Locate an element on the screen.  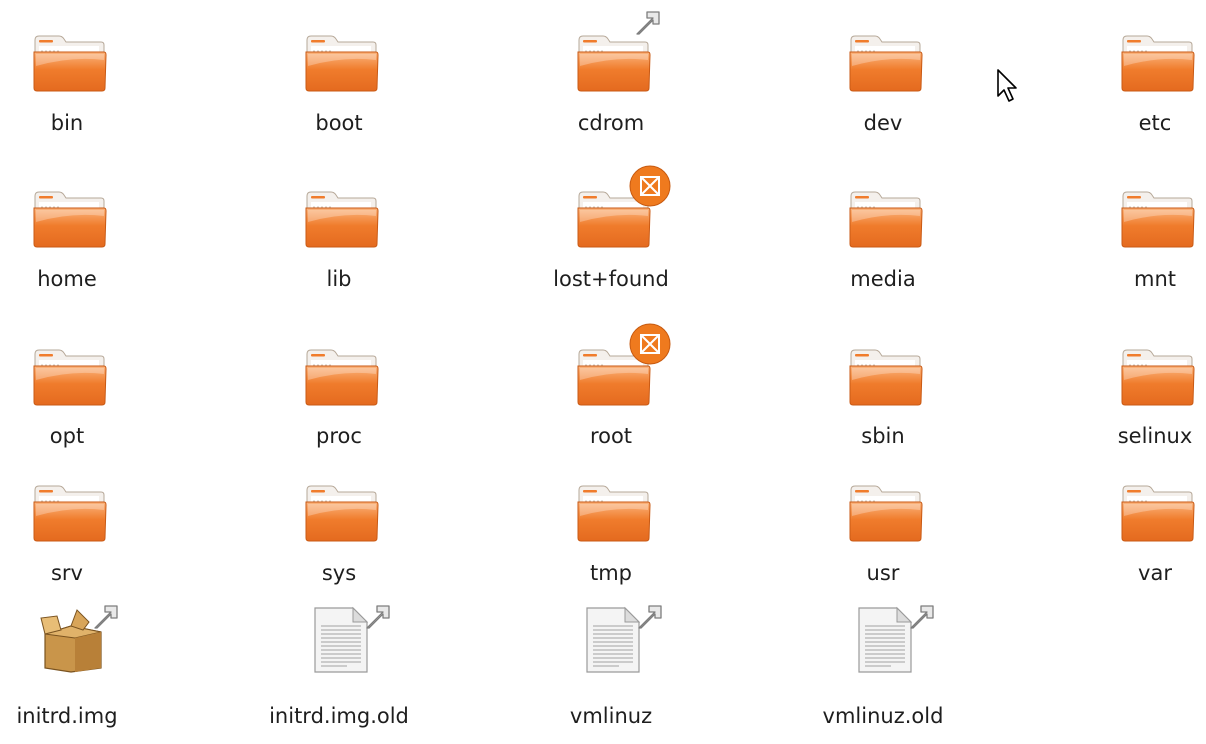
file-label: etc is located at coordinates (1155, 123).